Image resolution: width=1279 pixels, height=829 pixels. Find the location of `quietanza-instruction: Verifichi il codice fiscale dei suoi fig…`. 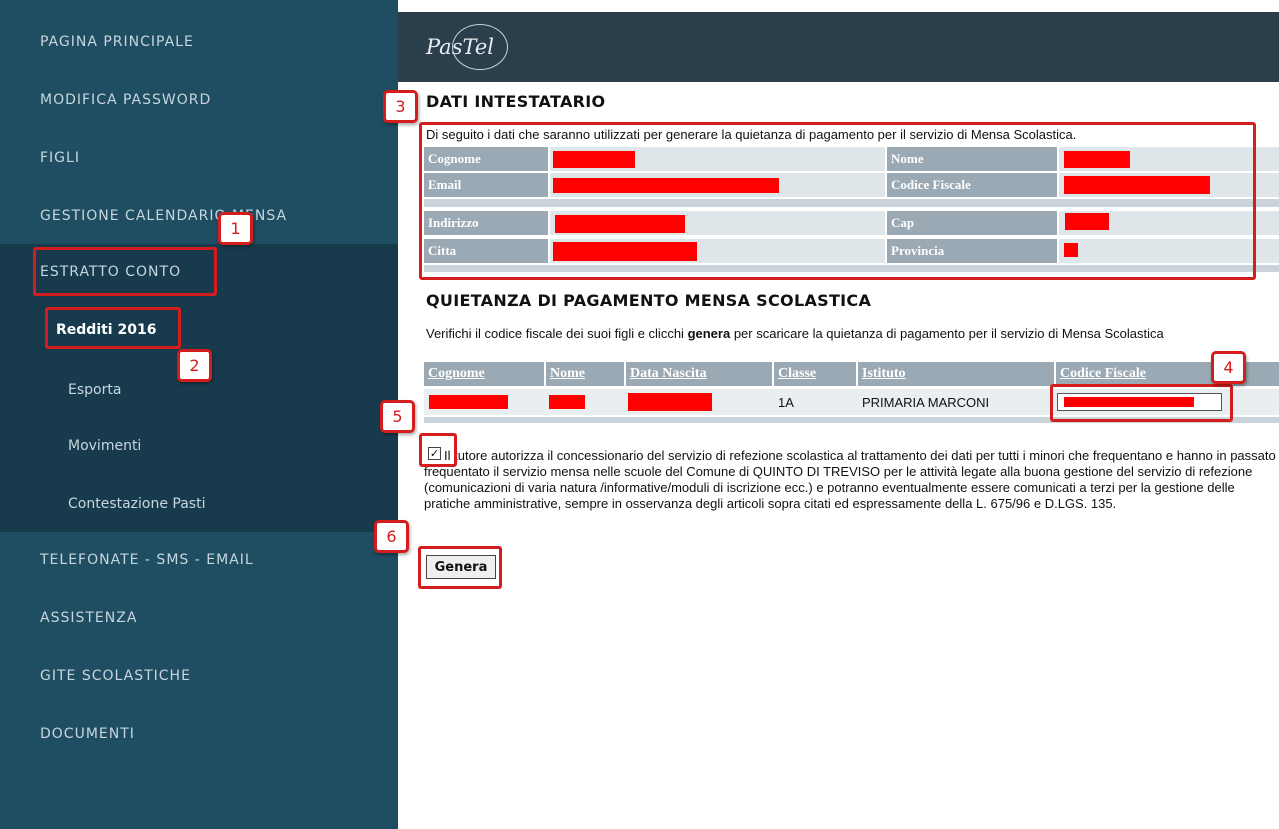

quietanza-instruction: Verifichi il codice fiscale dei suoi fig… is located at coordinates (795, 333).